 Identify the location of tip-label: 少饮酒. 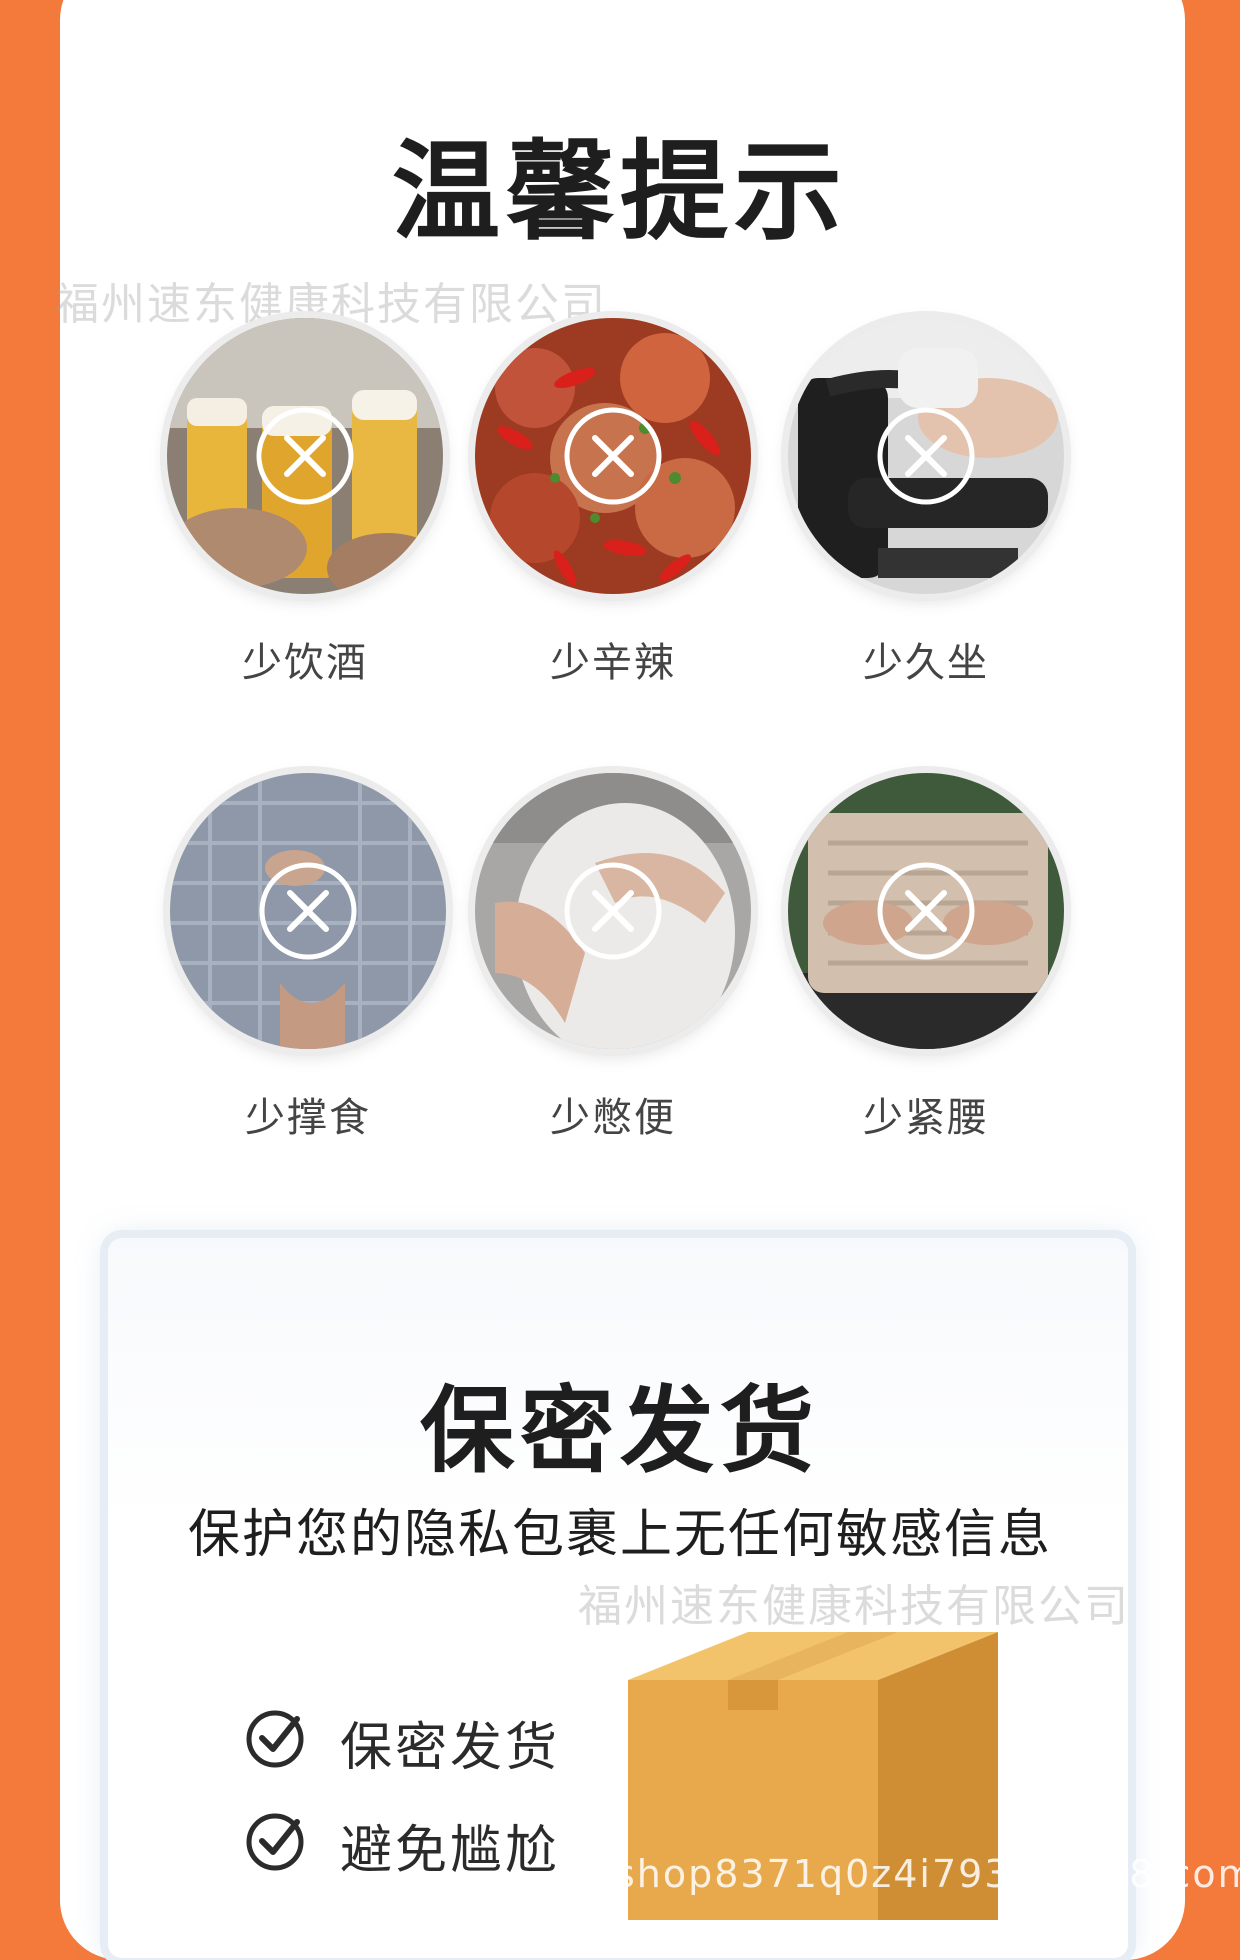
(305, 663).